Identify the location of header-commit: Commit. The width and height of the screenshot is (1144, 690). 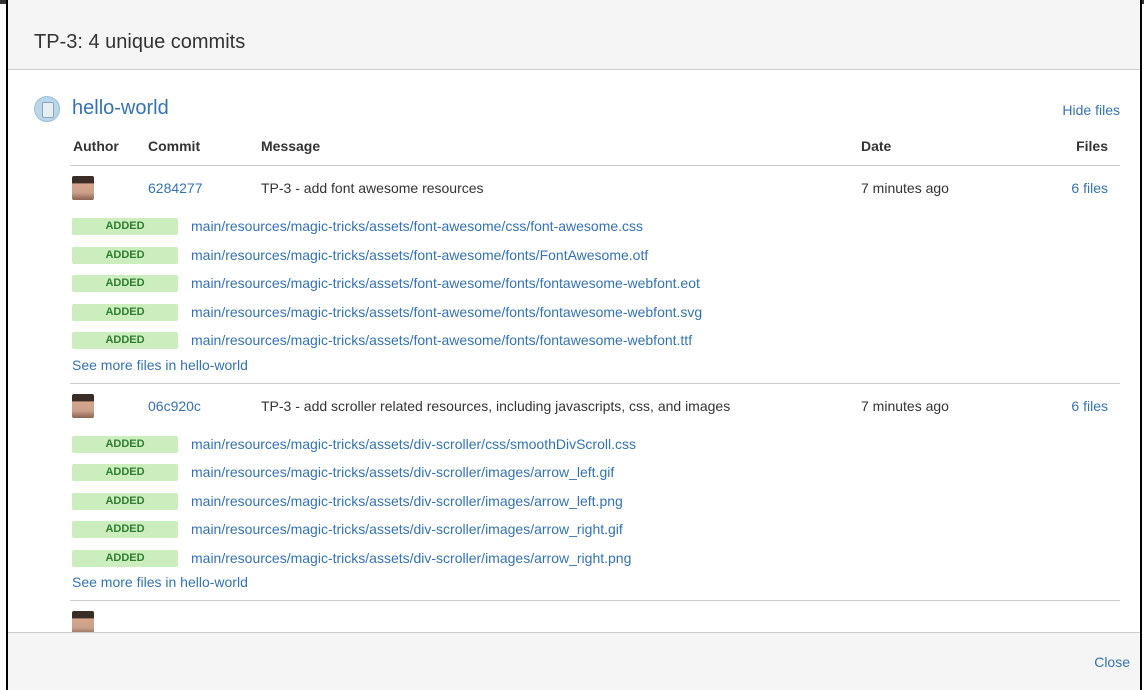
(174, 146).